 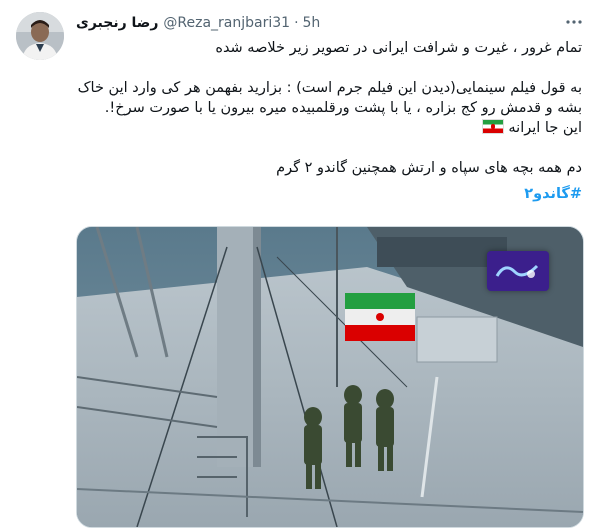 I want to click on tweet-header: رضا رنجبری @Reza_ranjbari31 · 5h, so click(x=317, y=23).